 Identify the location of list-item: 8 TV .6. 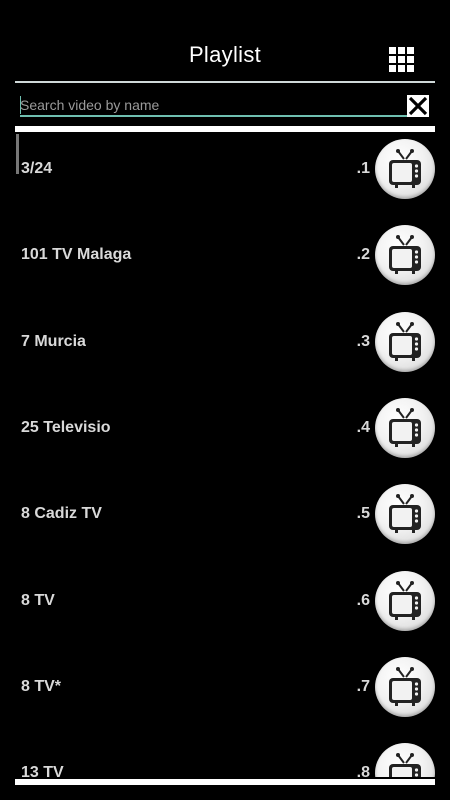
(225, 607).